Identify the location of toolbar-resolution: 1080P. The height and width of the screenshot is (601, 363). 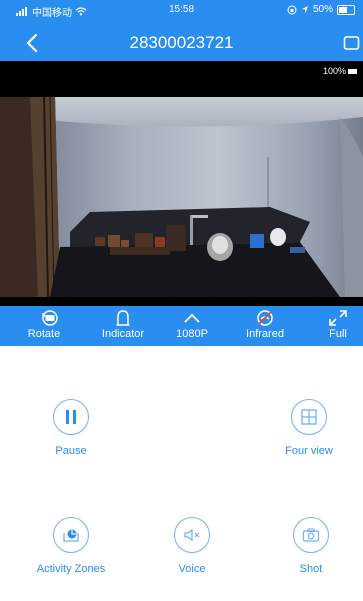
(192, 326).